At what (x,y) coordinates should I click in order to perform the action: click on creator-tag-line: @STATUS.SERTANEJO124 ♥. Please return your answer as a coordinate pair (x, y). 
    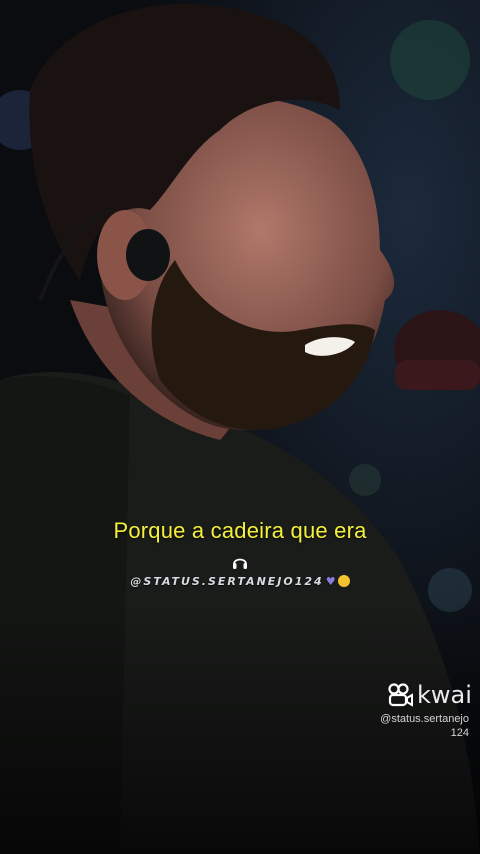
    Looking at the image, I should click on (240, 581).